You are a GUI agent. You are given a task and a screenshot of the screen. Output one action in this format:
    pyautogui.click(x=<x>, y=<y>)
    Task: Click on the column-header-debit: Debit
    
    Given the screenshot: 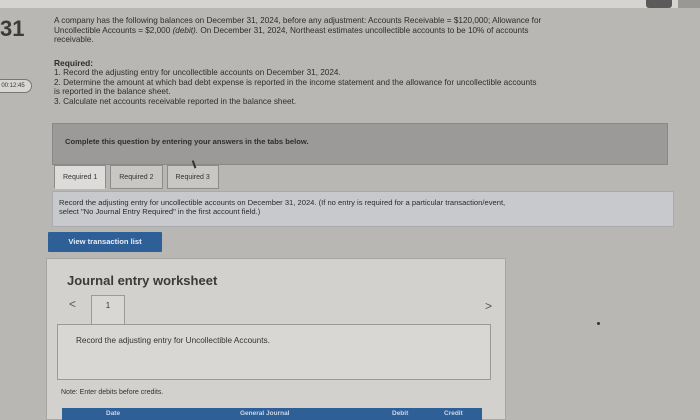 What is the action you would take?
    pyautogui.click(x=400, y=413)
    